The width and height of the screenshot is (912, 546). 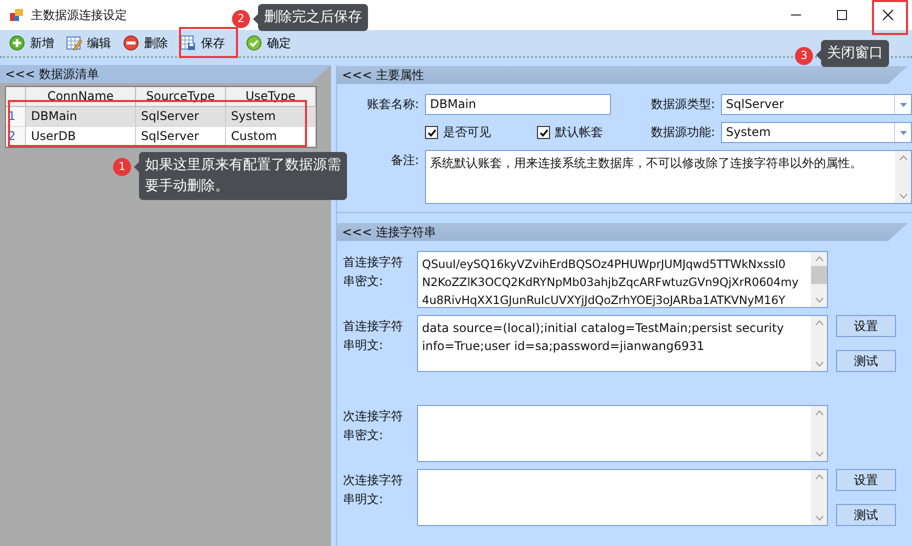 What do you see at coordinates (682, 132) in the screenshot?
I see `field-label: 数据源功能:` at bounding box center [682, 132].